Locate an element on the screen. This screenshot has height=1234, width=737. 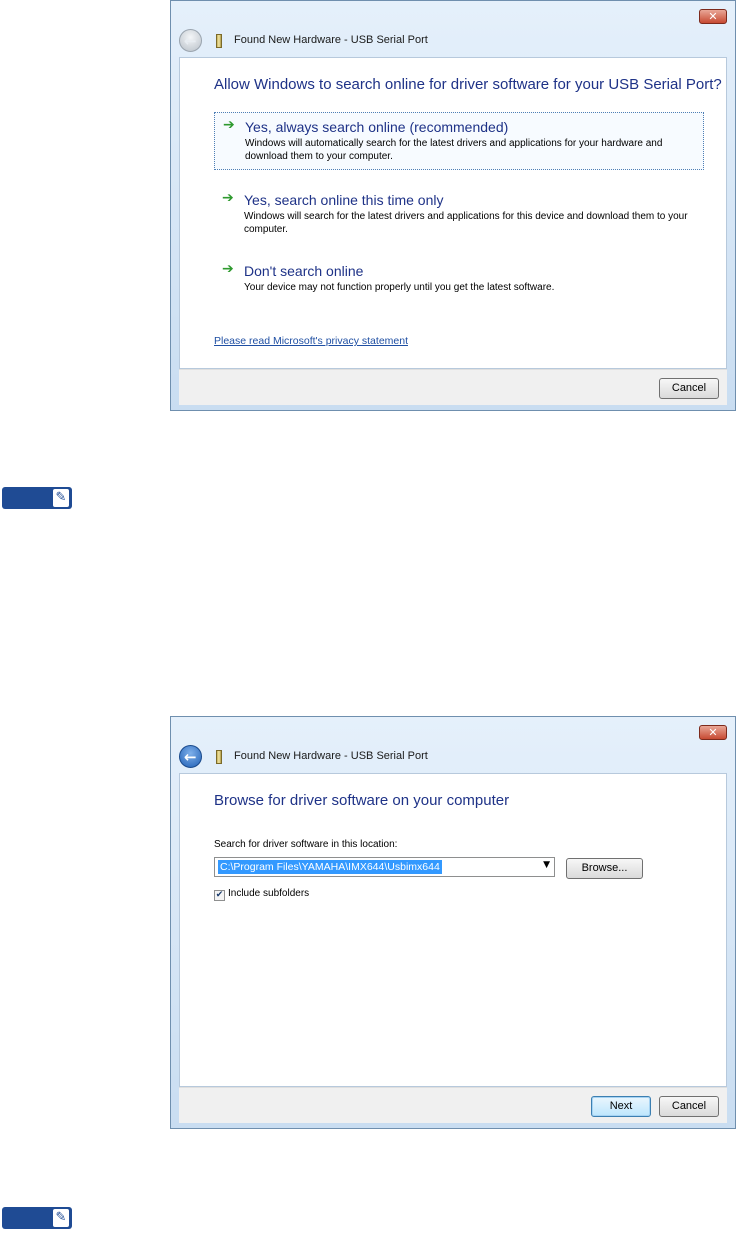
next-button: Next is located at coordinates (621, 1106).